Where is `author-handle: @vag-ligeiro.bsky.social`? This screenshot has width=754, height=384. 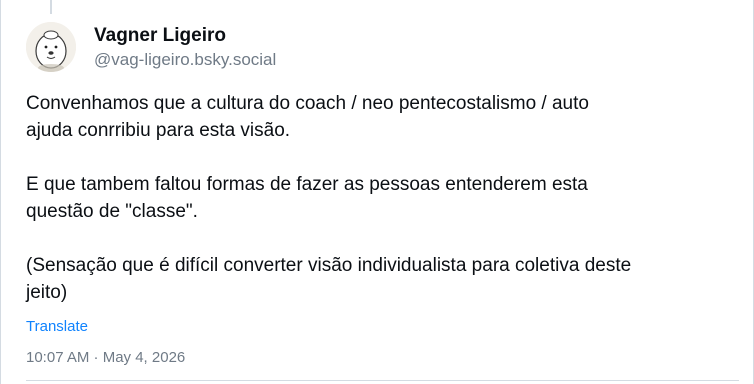 author-handle: @vag-ligeiro.bsky.social is located at coordinates (185, 60).